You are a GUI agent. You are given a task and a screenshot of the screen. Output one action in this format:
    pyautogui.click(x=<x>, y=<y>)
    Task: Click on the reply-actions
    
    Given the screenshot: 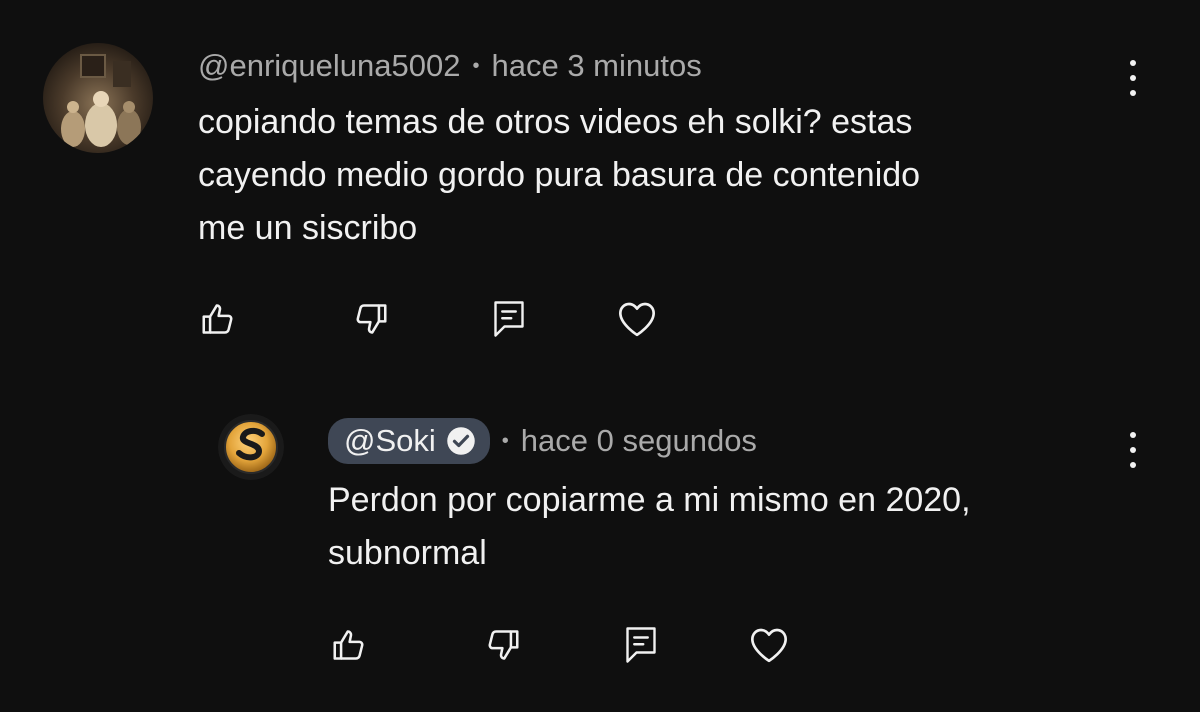 What is the action you would take?
    pyautogui.click(x=559, y=645)
    